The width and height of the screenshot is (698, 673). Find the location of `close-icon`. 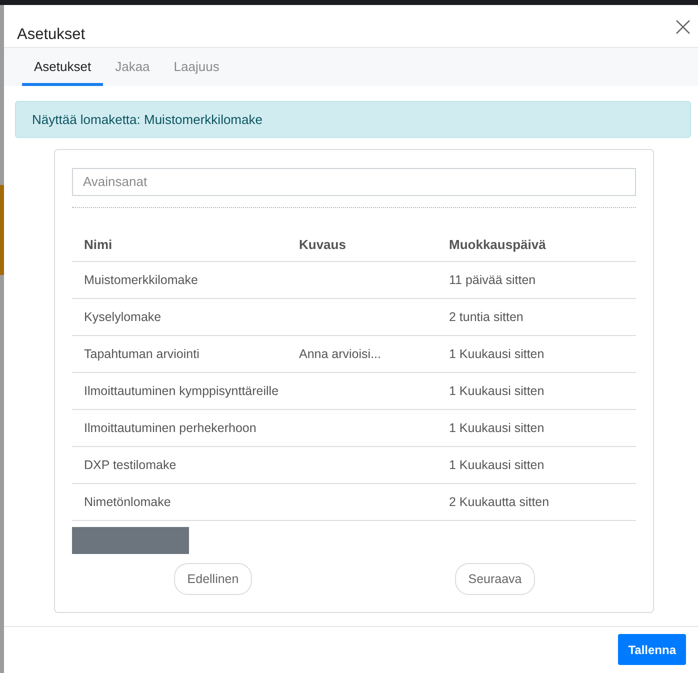

close-icon is located at coordinates (683, 27).